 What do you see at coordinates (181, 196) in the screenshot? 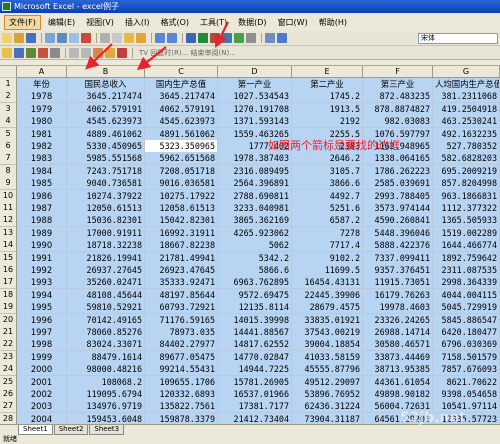
I see `table-cell: 10275.17922` at bounding box center [181, 196].